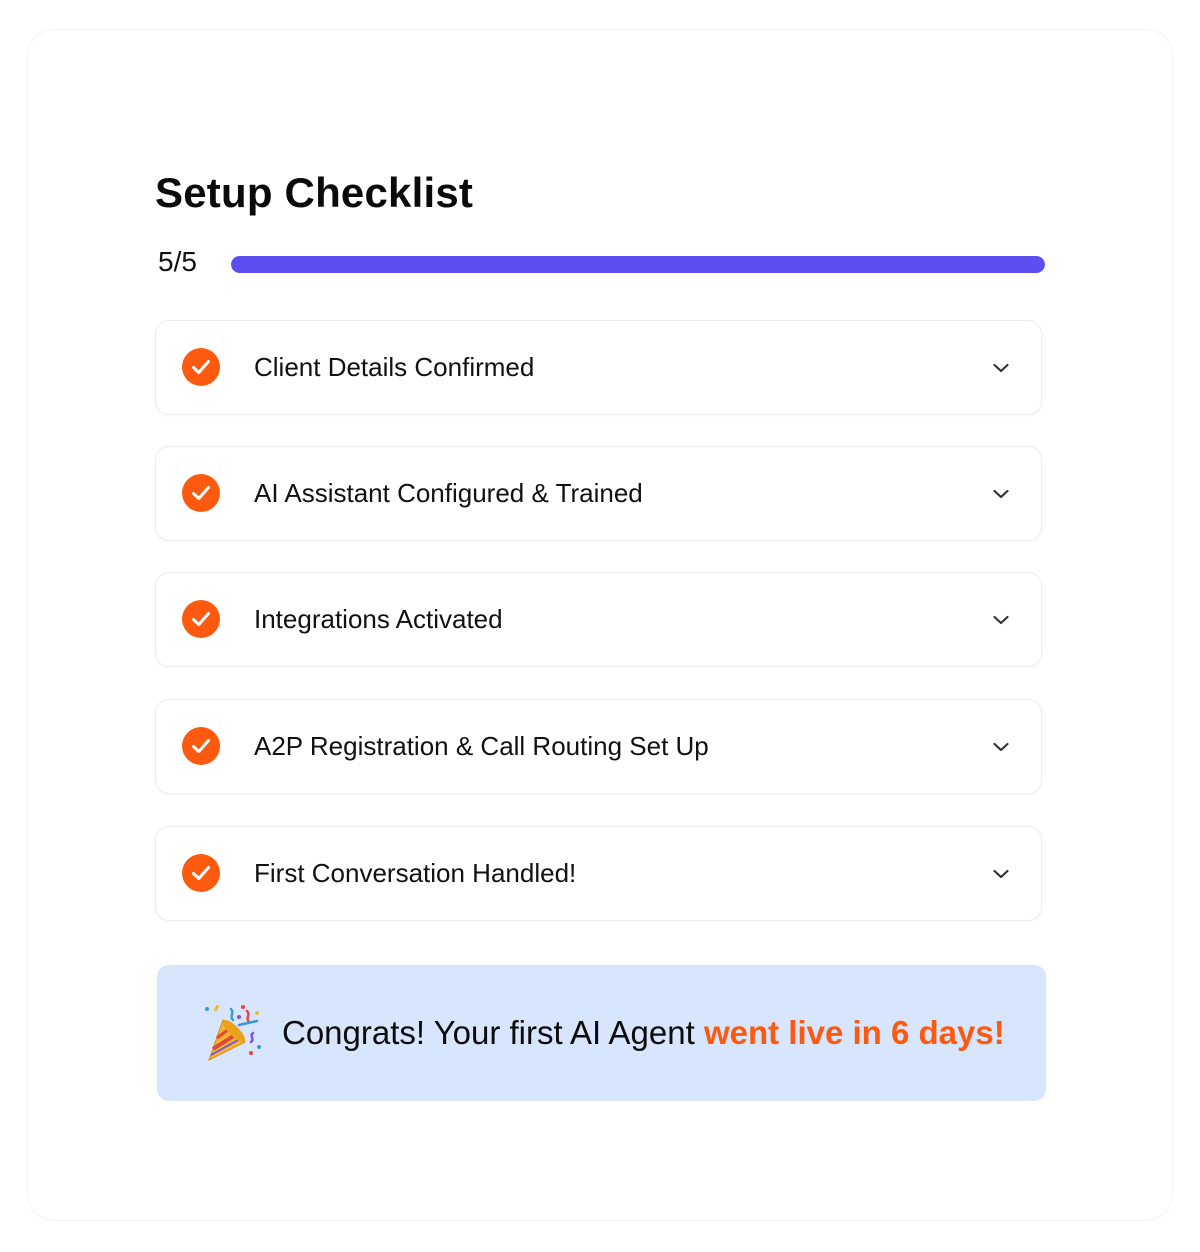  I want to click on checklist-step-client-details: Client Details Confirmed, so click(598, 367).